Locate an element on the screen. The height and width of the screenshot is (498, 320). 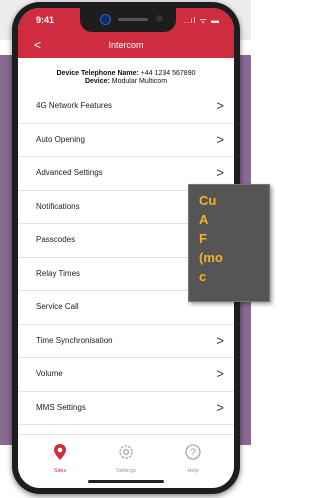
tab-label: Sites is located at coordinates (60, 471).